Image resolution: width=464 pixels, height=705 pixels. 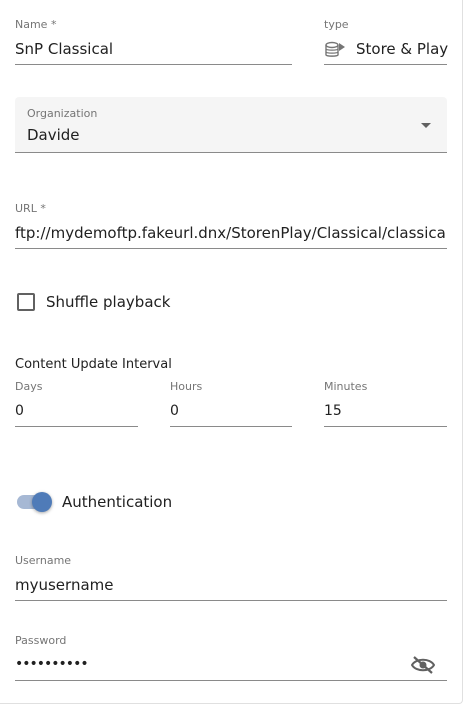 What do you see at coordinates (230, 411) in the screenshot?
I see `hours-input: 0` at bounding box center [230, 411].